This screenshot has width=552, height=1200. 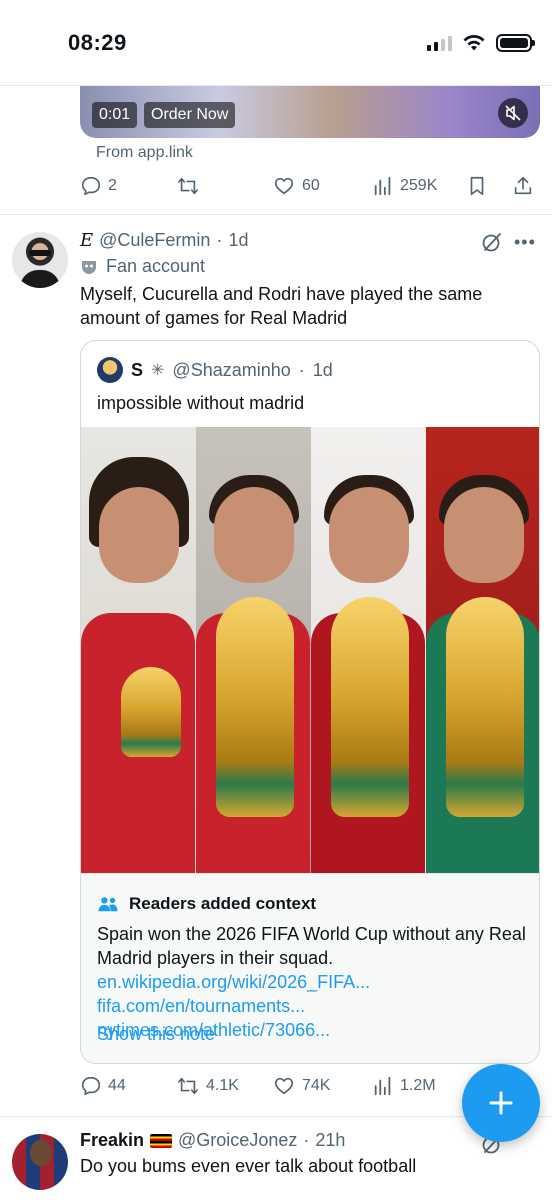 I want to click on quote-handle: @Shazaminho, so click(x=231, y=369).